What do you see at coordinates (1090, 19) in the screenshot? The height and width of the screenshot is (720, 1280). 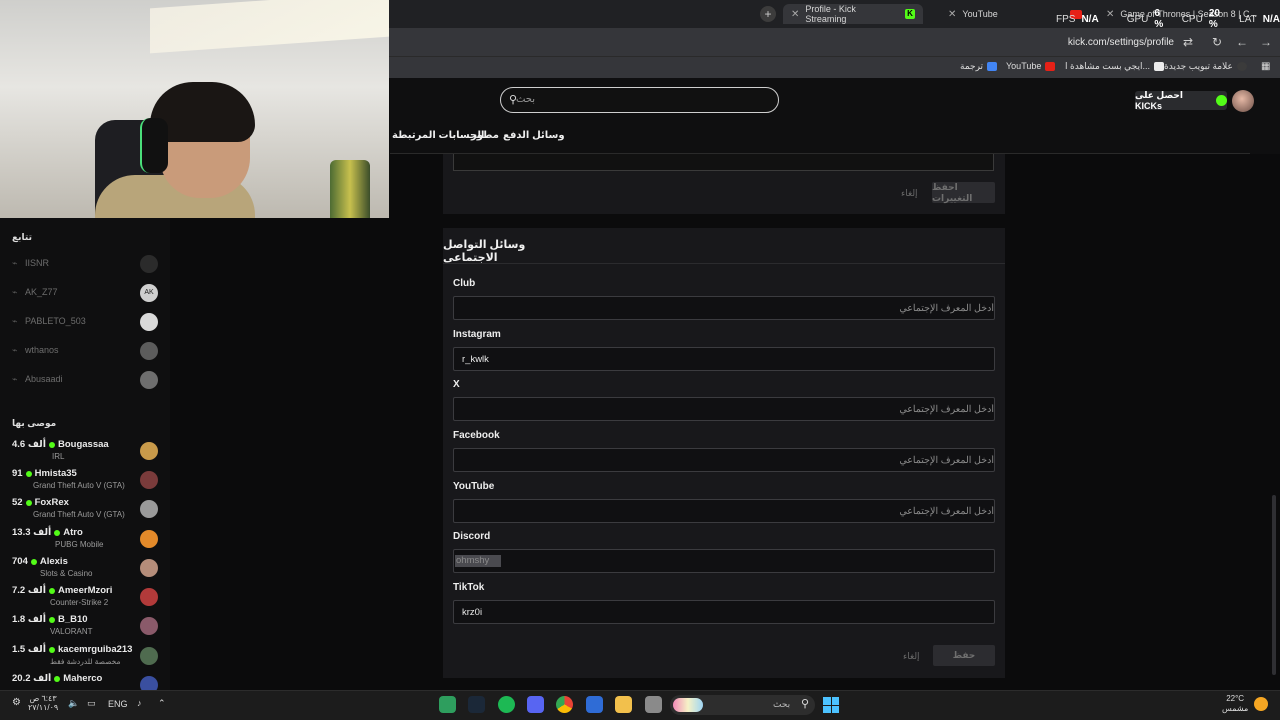 I see `fps-value: N/A` at bounding box center [1090, 19].